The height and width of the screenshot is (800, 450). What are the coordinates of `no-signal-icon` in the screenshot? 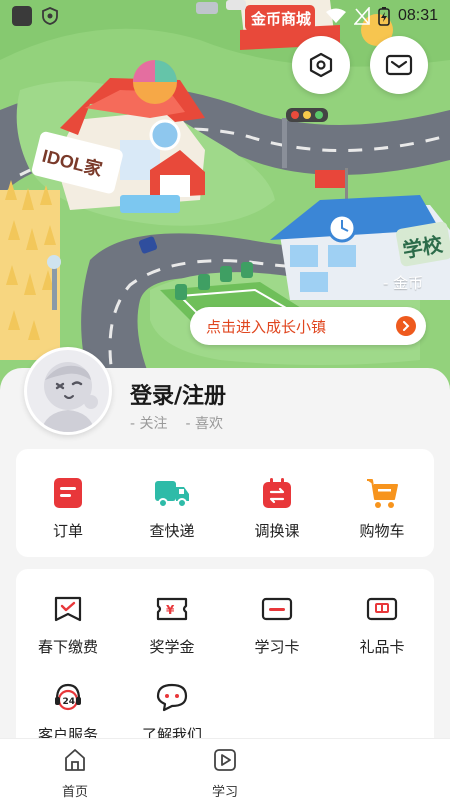 It's located at (361, 16).